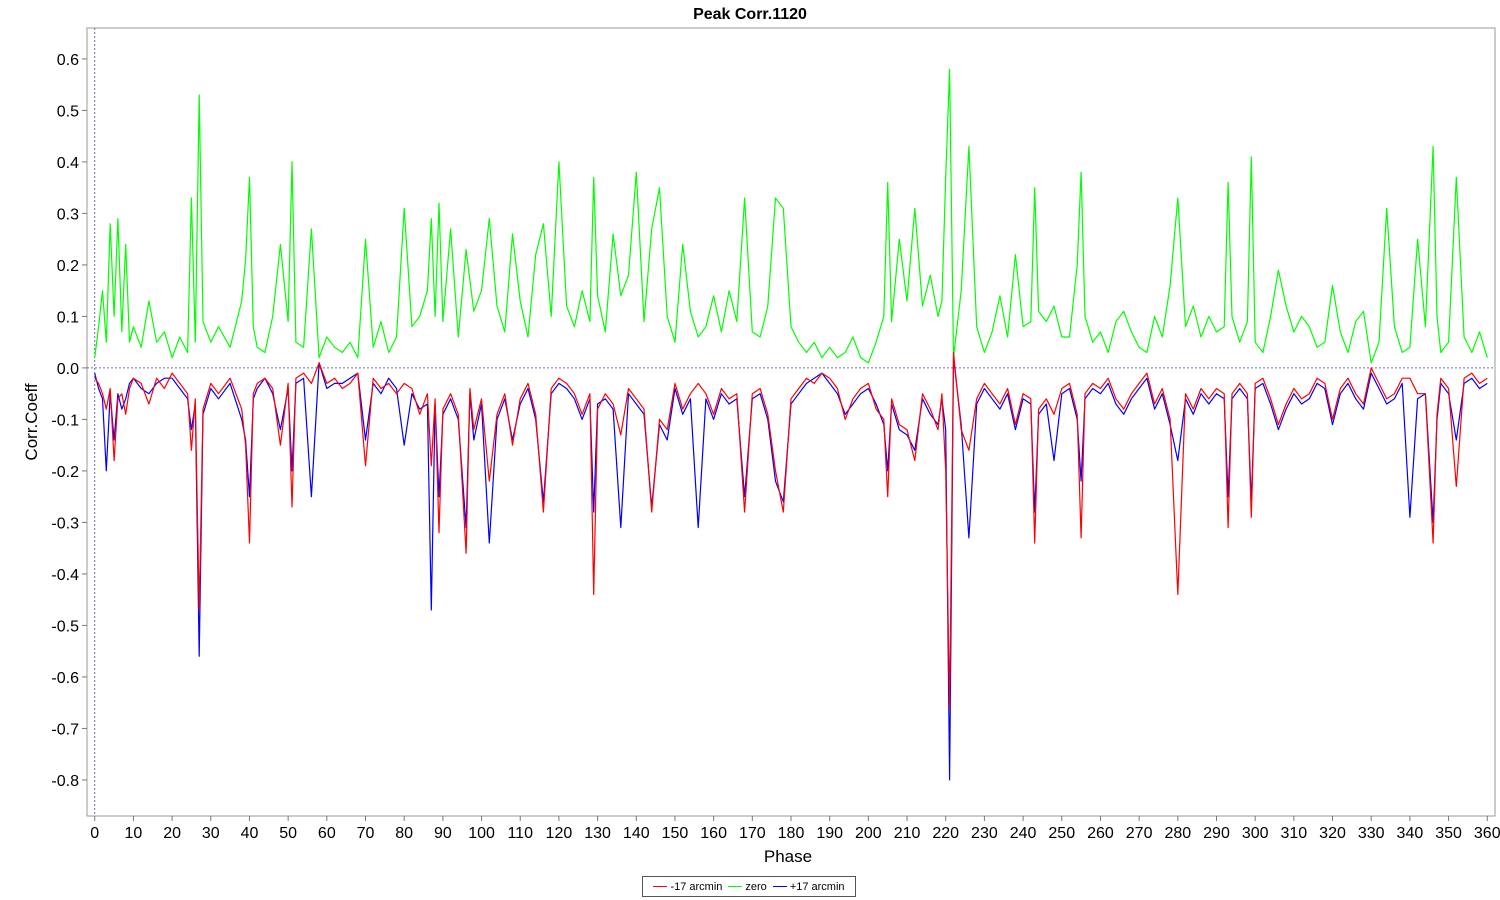 This screenshot has width=1500, height=900. Describe the element at coordinates (984, 833) in the screenshot. I see `x-tick-label: 230` at that location.